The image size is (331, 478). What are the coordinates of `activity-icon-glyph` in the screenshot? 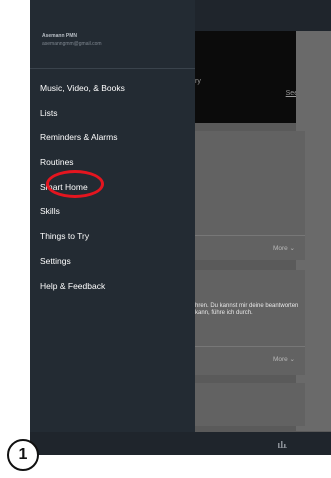 It's located at (282, 444).